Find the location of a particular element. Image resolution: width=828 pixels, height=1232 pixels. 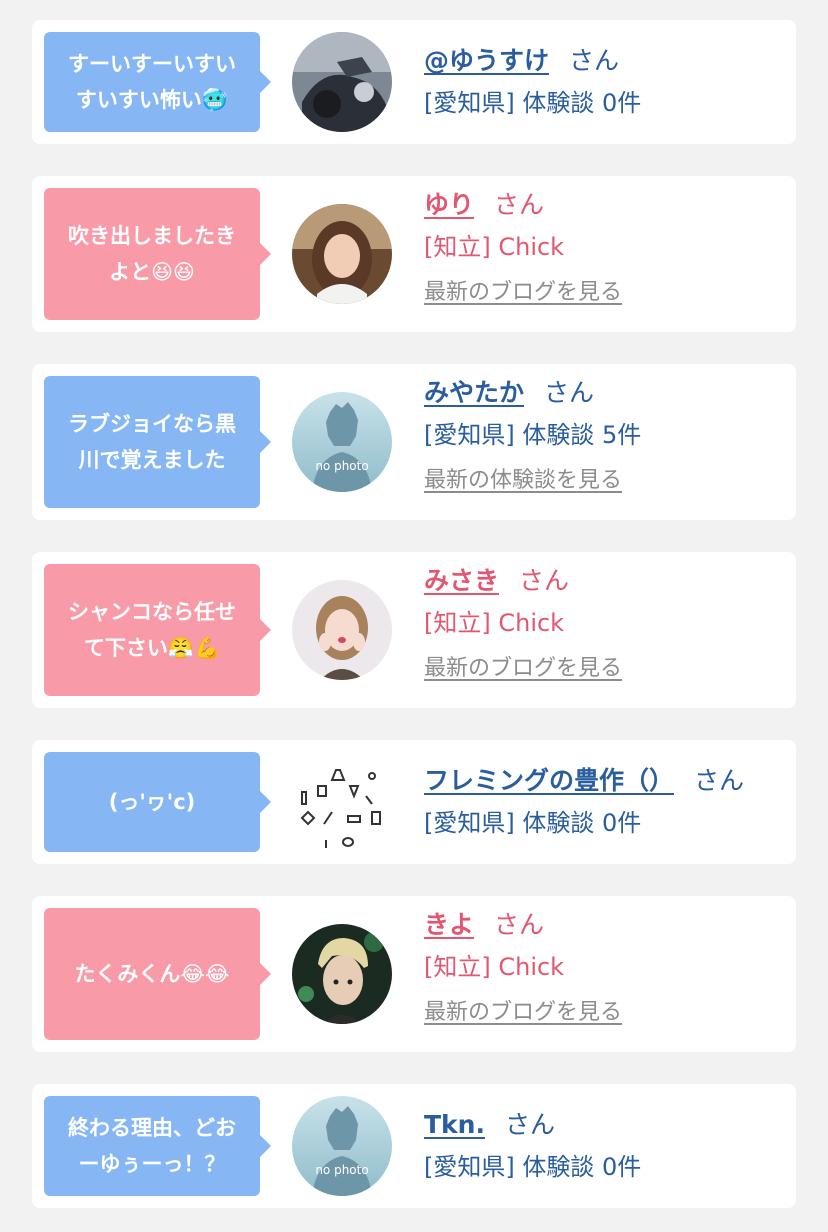

comment-line: ーゆぅーっ！？ is located at coordinates (152, 1164).